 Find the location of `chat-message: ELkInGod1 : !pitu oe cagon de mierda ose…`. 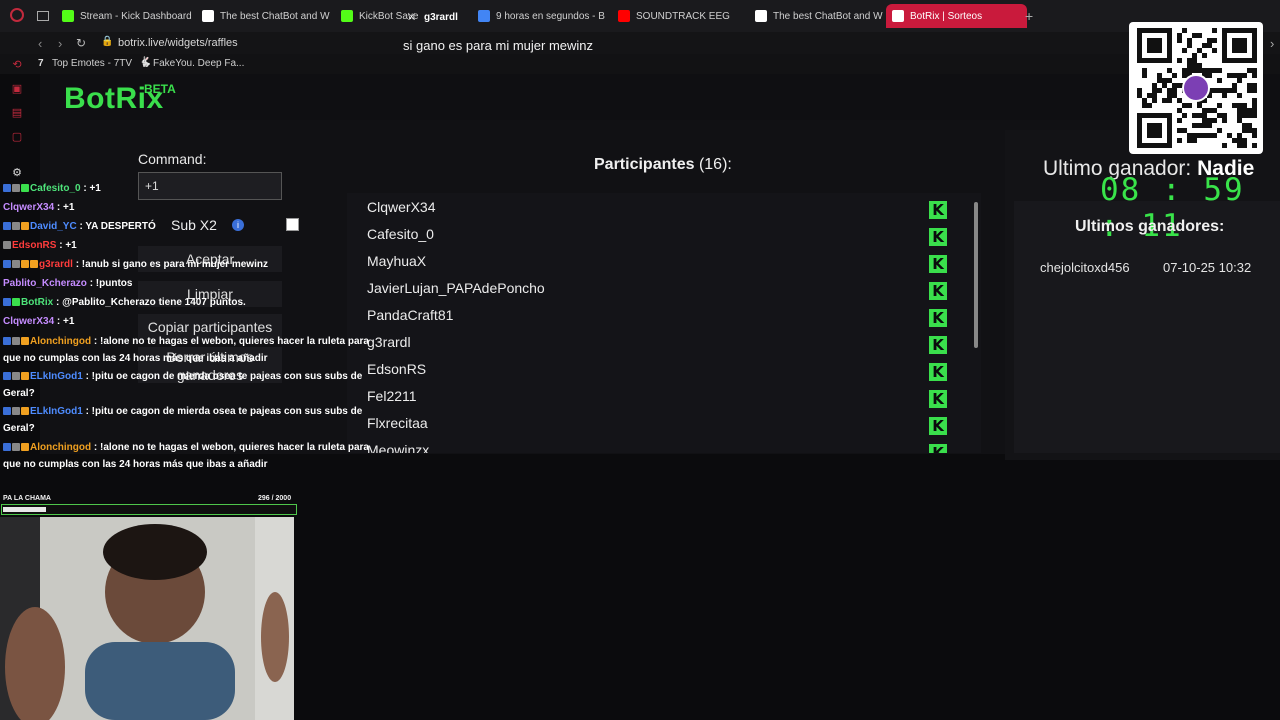

chat-message: ELkInGod1 : !pitu oe cagon de mierda ose… is located at coordinates (182, 411).